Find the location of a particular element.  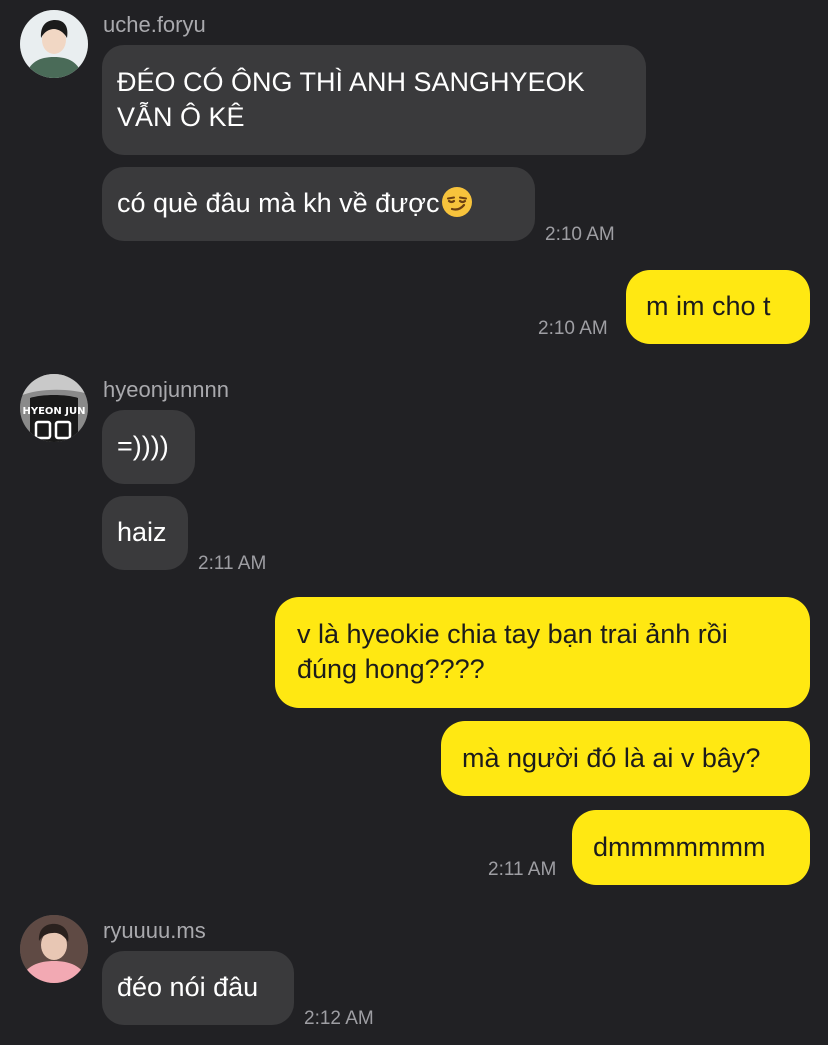

avatar-photo-icon: HYEON JUN is located at coordinates (54, 408).